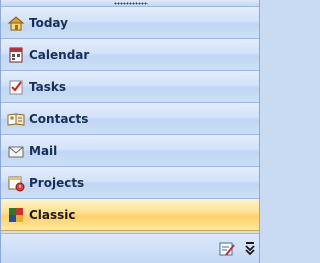  What do you see at coordinates (130, 55) in the screenshot?
I see `nav-button-calendar: Calendar` at bounding box center [130, 55].